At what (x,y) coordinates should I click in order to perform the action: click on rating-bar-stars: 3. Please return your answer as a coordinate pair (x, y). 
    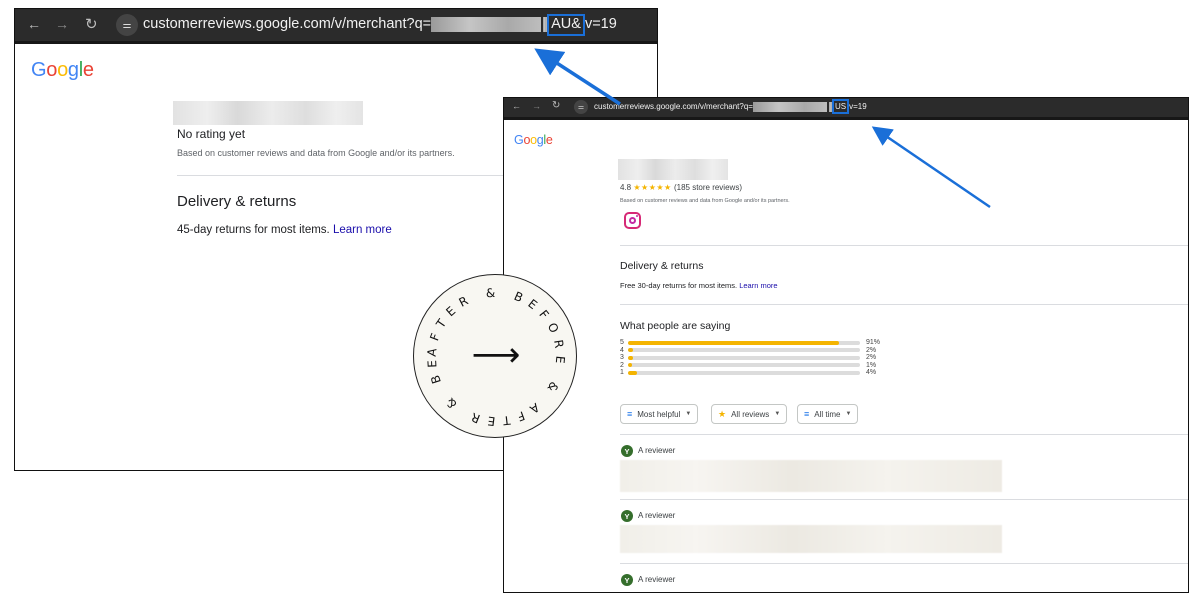
    Looking at the image, I should click on (622, 357).